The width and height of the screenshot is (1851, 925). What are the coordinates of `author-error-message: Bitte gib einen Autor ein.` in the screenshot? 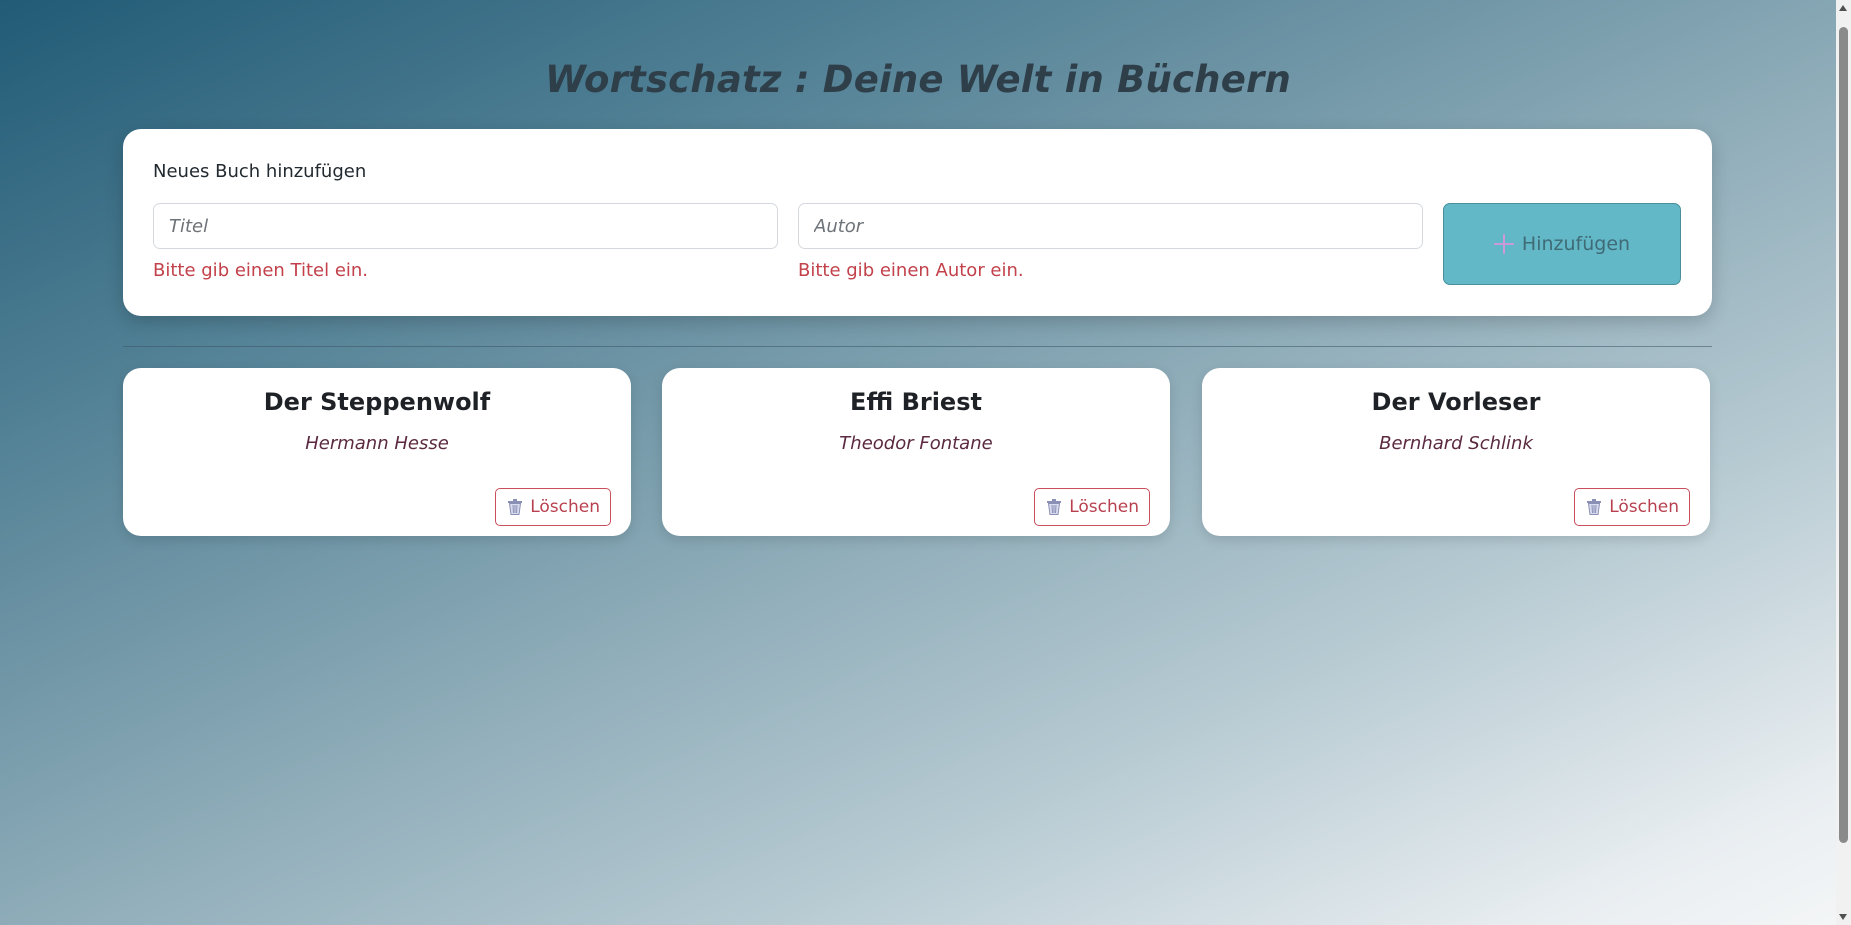 It's located at (911, 270).